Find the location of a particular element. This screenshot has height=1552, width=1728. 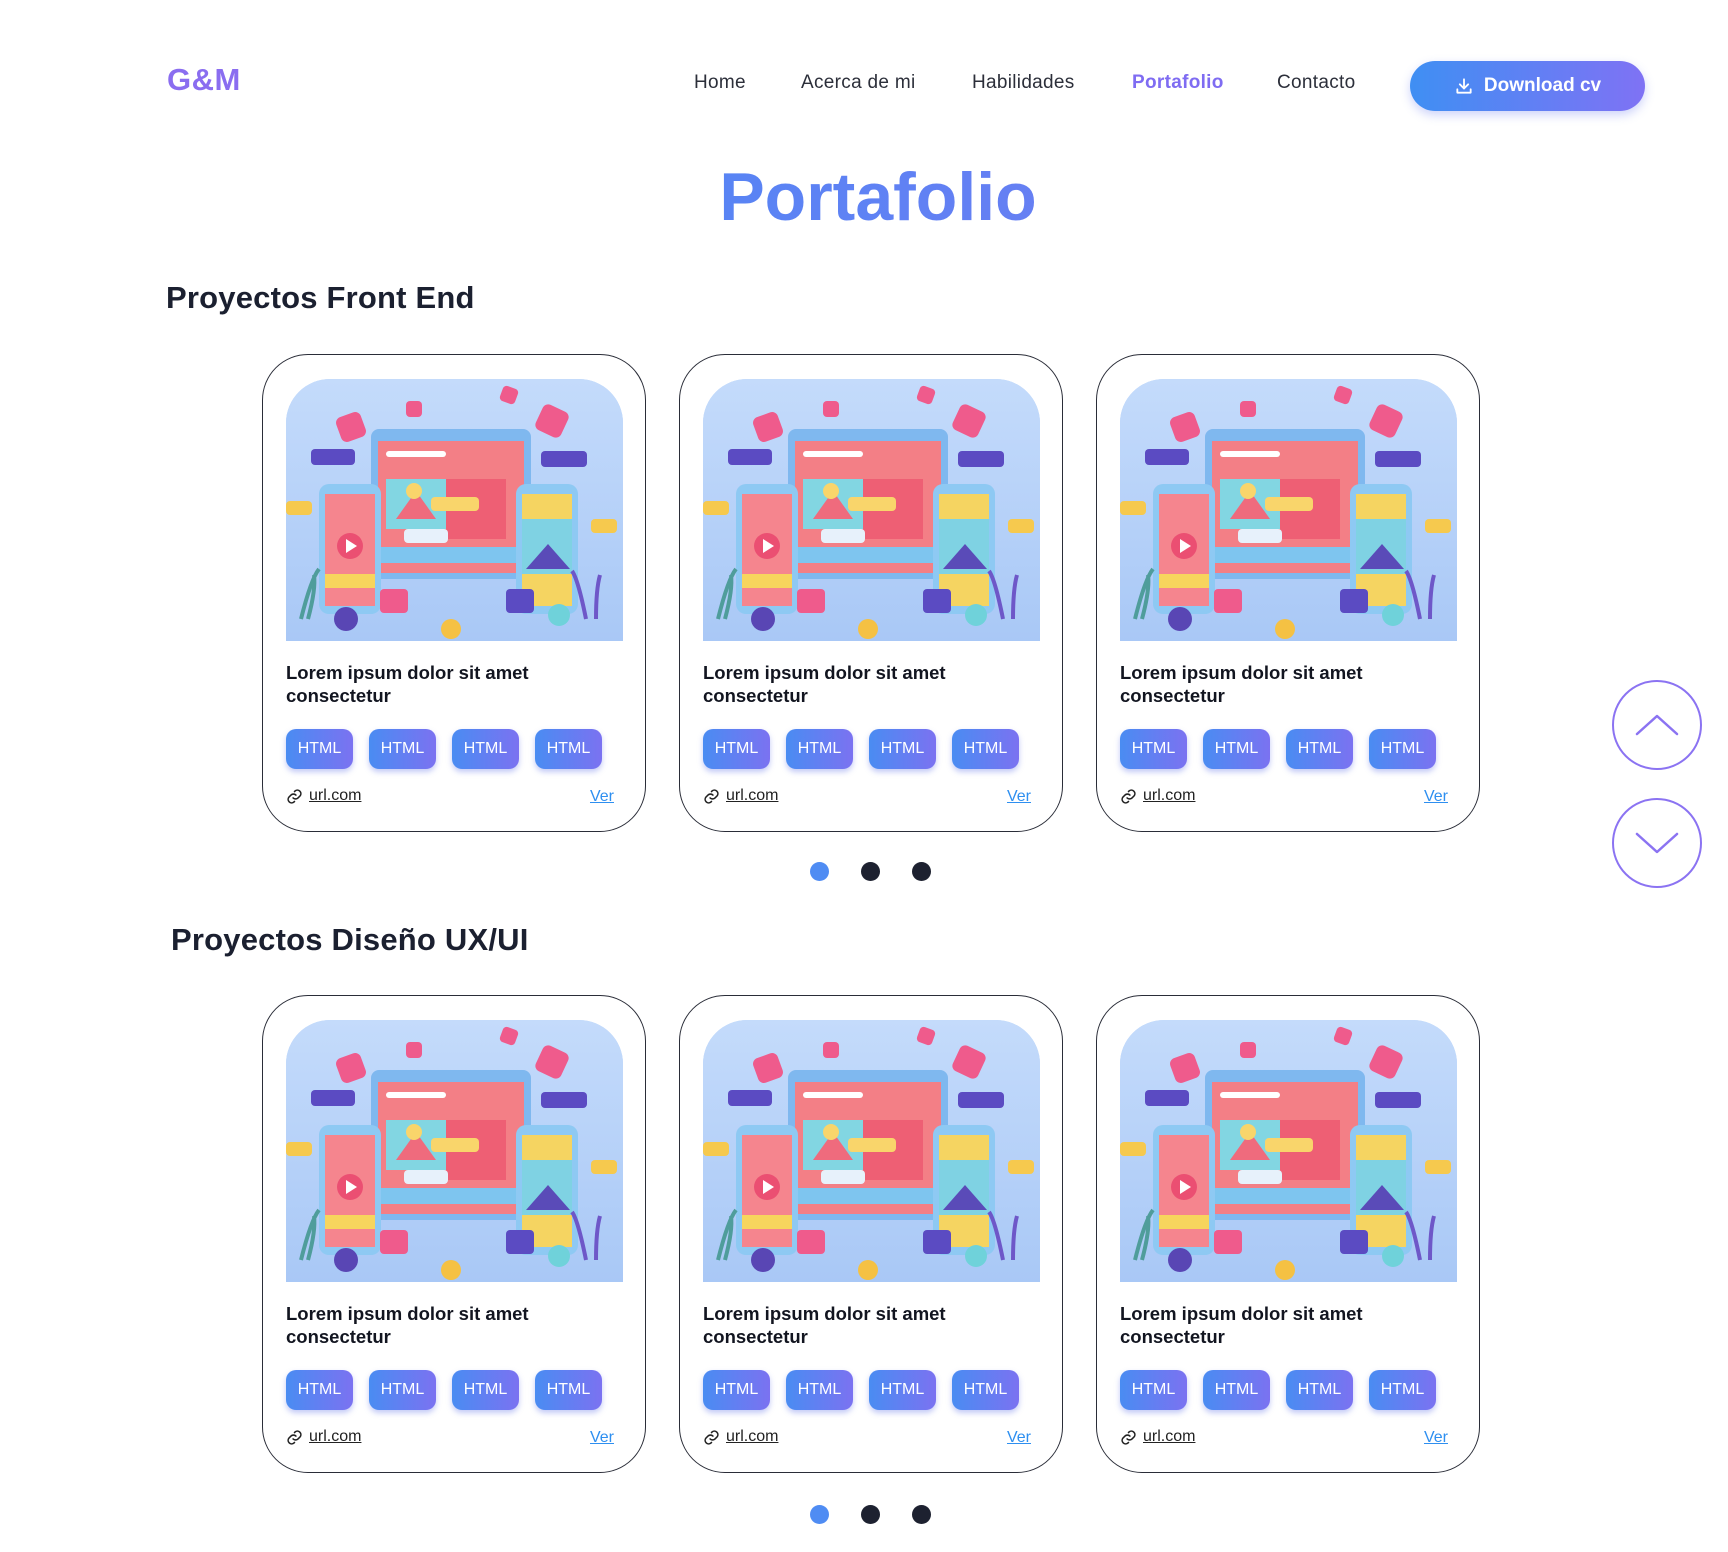

front-end-pagination is located at coordinates (870, 871).